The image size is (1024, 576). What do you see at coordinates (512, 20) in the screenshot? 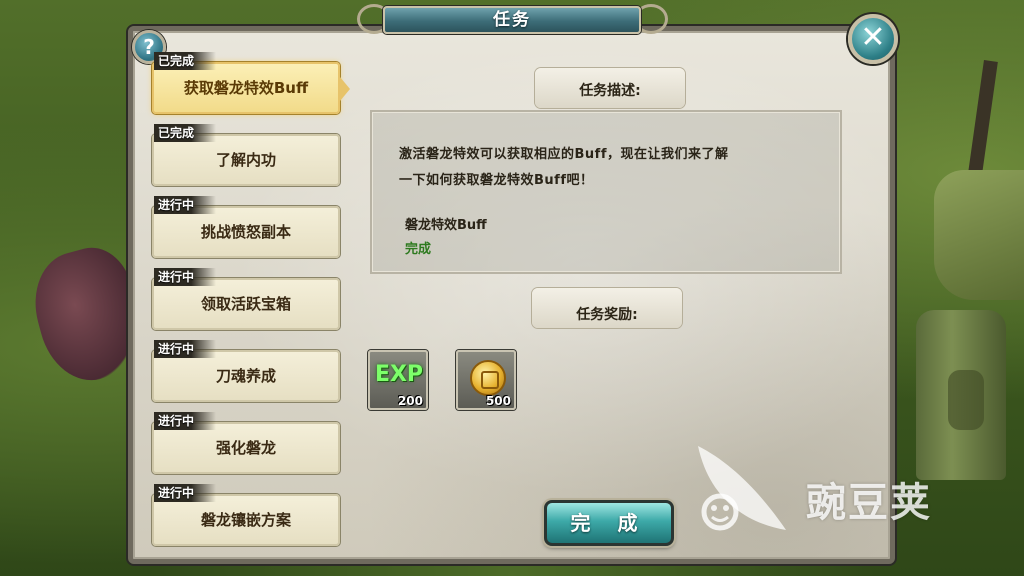
I see `window-title: 任务` at bounding box center [512, 20].